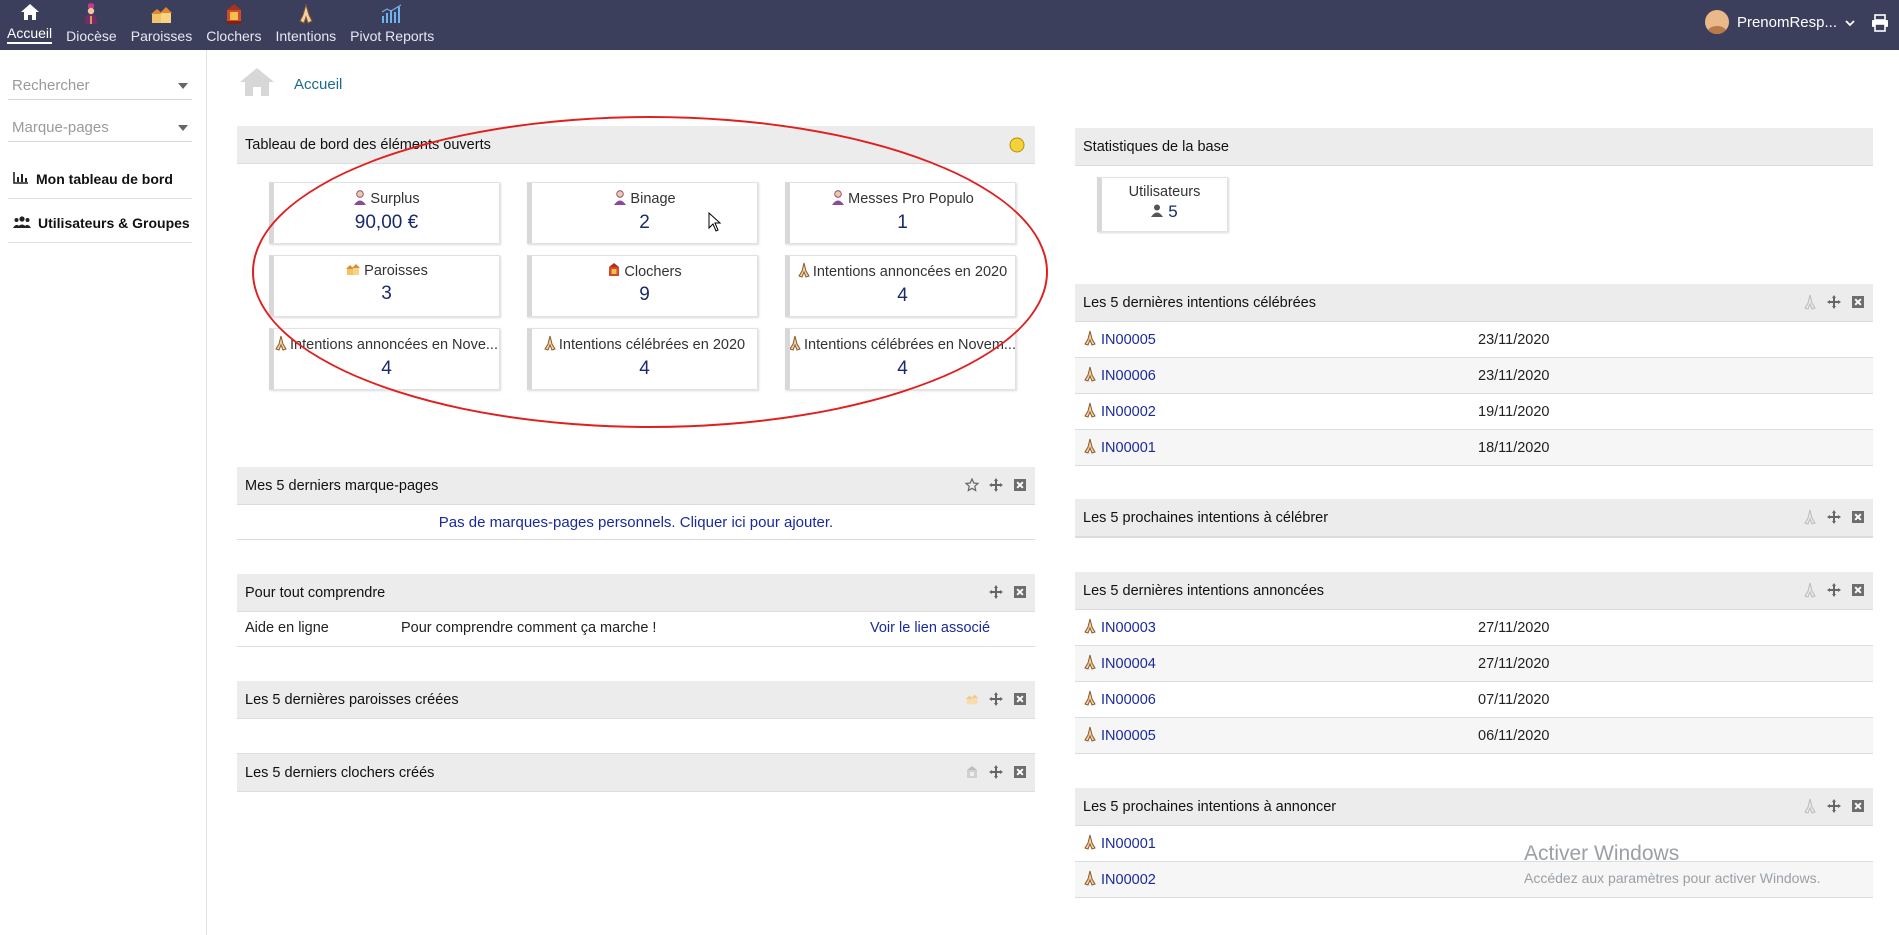 This screenshot has width=1899, height=935. I want to click on users-icon, so click(22, 223).